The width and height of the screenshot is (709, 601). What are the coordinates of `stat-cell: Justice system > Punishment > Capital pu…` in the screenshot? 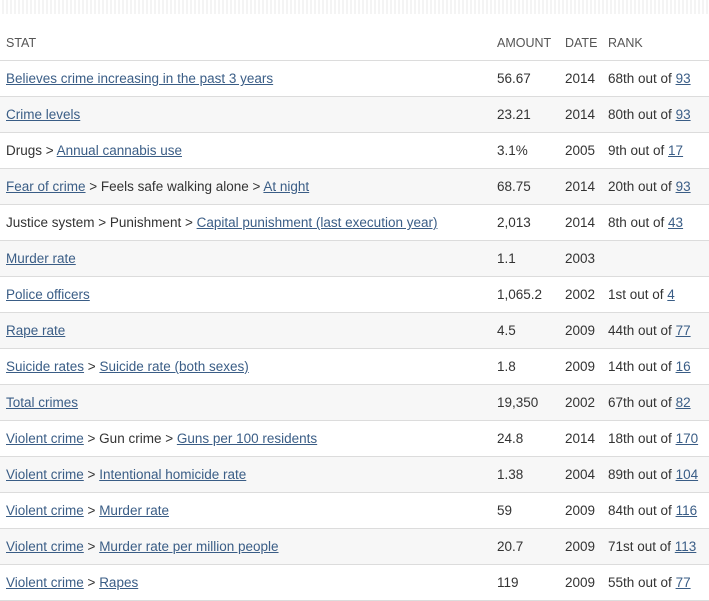 It's located at (221, 222).